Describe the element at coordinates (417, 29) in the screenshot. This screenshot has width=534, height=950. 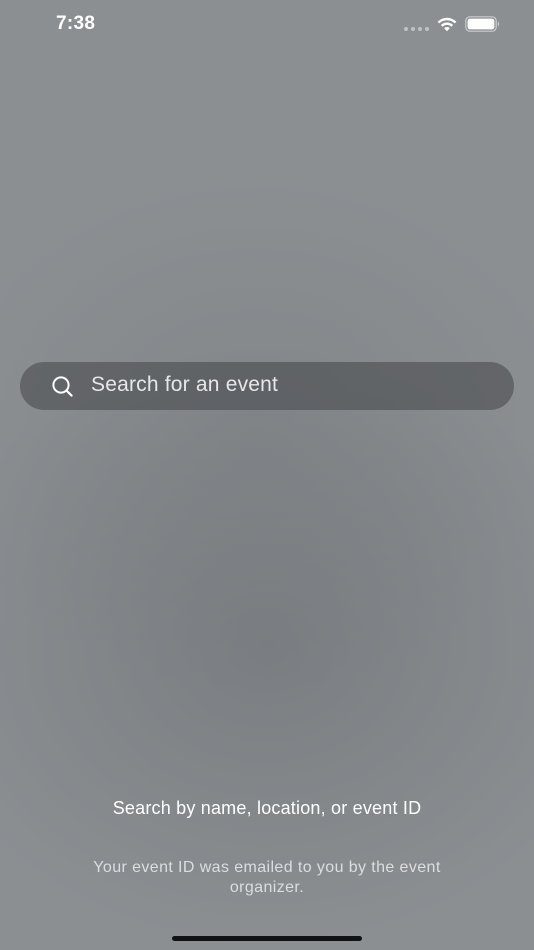
I see `signal-dots-icon` at that location.